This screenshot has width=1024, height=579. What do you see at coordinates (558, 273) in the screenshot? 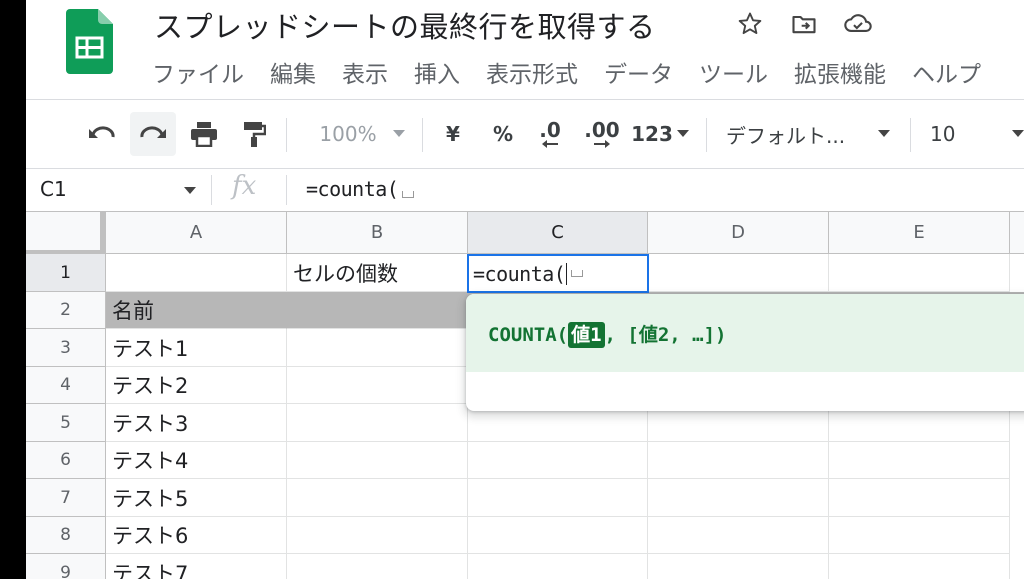
I see `cell-c1-active-editor: =counta(` at bounding box center [558, 273].